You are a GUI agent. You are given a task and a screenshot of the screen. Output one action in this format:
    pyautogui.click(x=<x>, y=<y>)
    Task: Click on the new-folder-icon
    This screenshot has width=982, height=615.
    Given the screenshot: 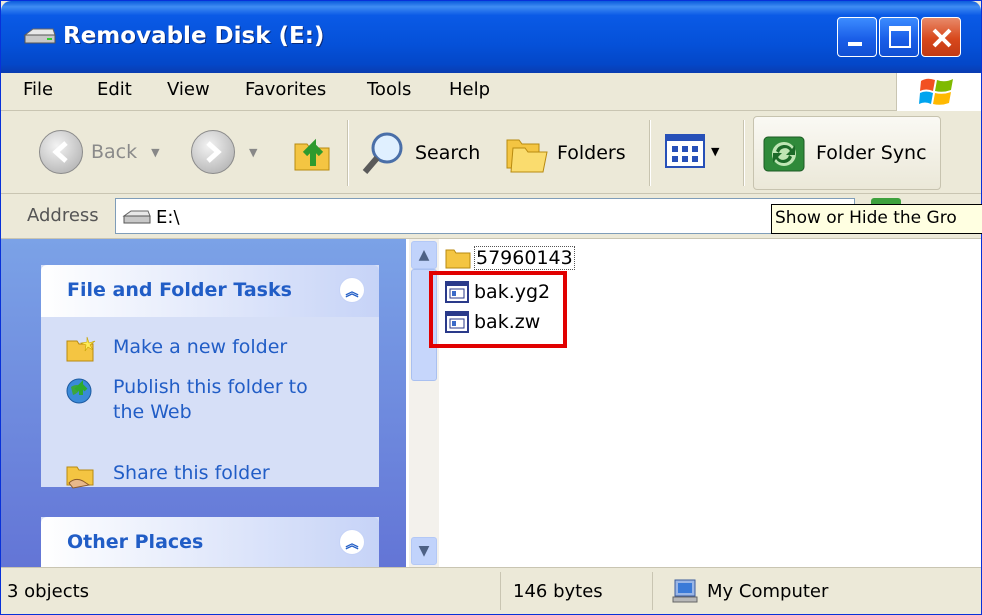 What is the action you would take?
    pyautogui.click(x=81, y=349)
    